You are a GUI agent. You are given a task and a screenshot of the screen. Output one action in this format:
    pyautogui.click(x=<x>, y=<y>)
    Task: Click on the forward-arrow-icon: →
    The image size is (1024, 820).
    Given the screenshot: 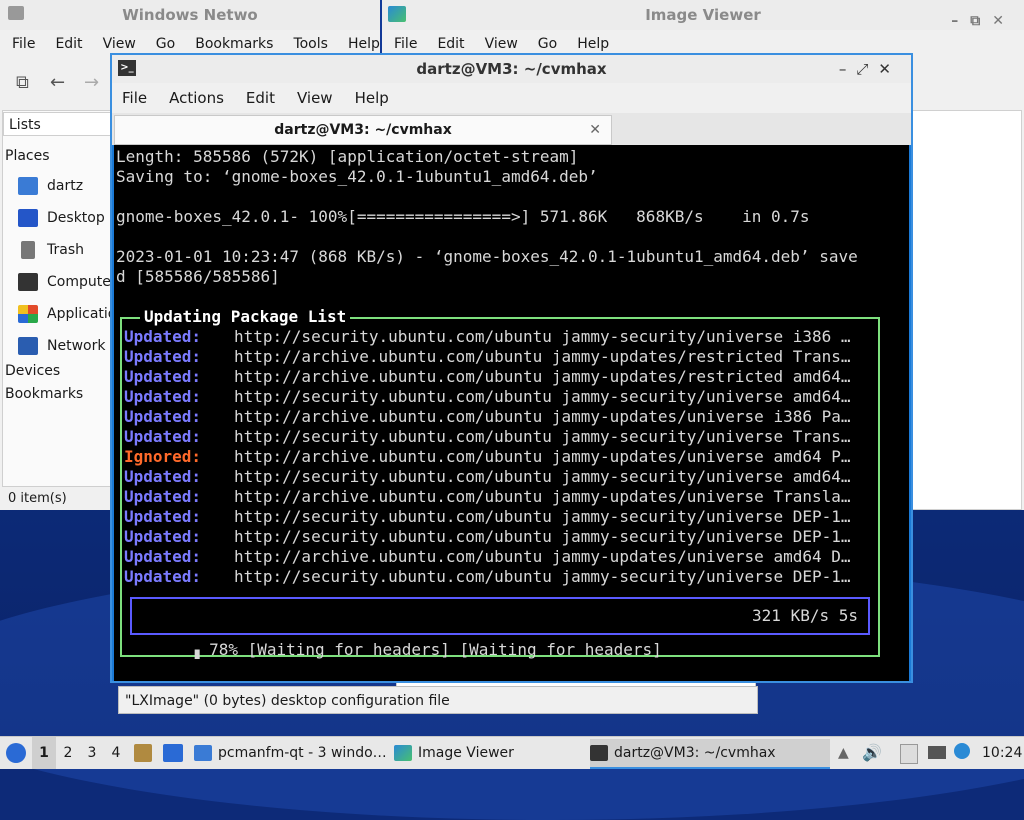 What is the action you would take?
    pyautogui.click(x=91, y=82)
    